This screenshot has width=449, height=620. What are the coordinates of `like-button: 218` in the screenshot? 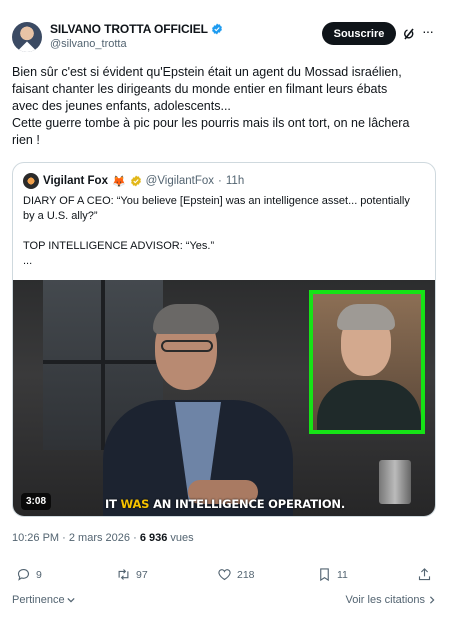 It's located at (236, 574).